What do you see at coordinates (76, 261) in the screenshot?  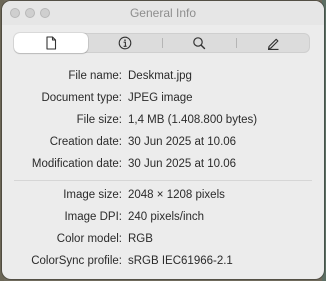 I see `info-label: ColorSync profile:` at bounding box center [76, 261].